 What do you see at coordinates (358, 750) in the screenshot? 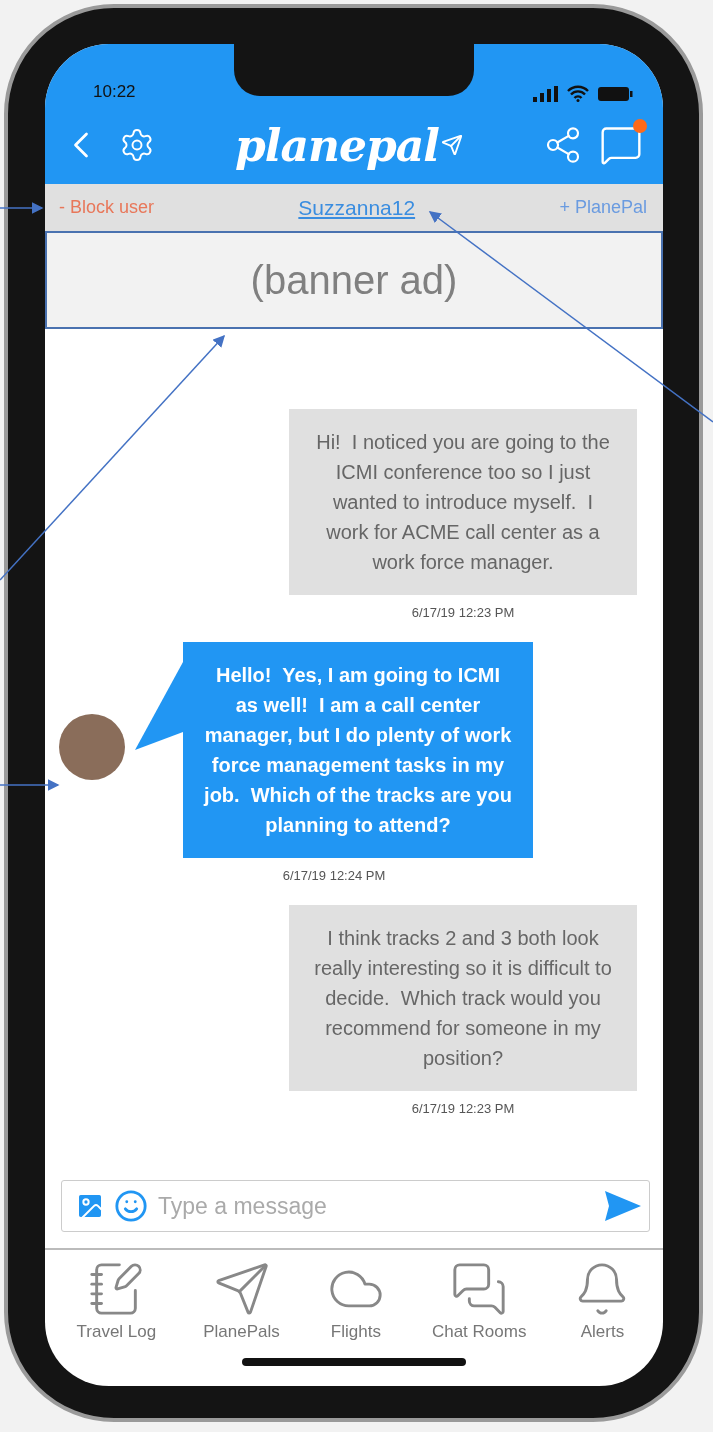
I see `message-bubble: Hello! Yes, I am going to ICMI as well! I am a call center manager, but I do plenty of work force management tasks in my job. Which of the tracks are you planning to attend?` at bounding box center [358, 750].